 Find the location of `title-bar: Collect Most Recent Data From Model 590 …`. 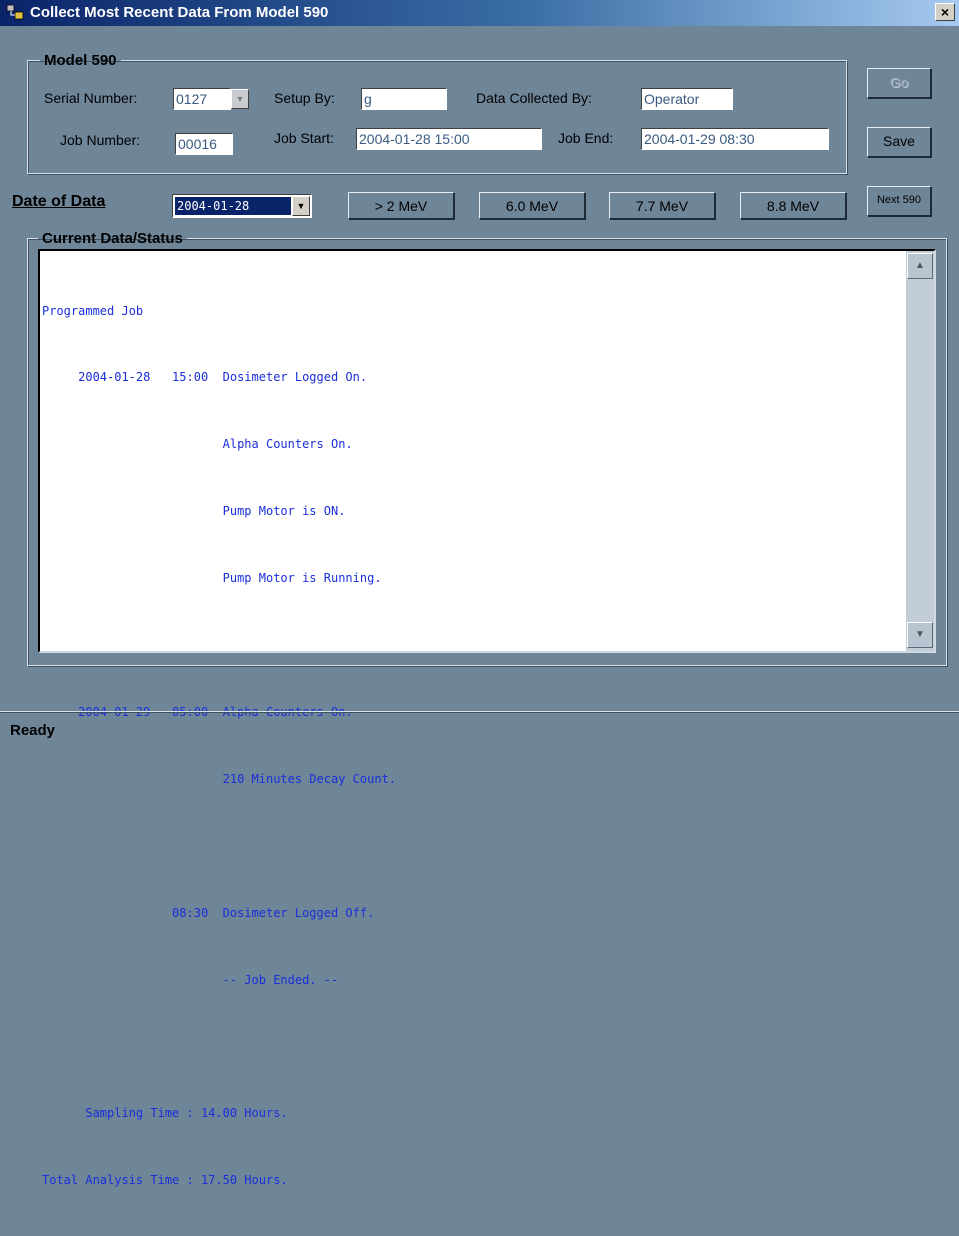

title-bar: Collect Most Recent Data From Model 590 … is located at coordinates (479, 13).